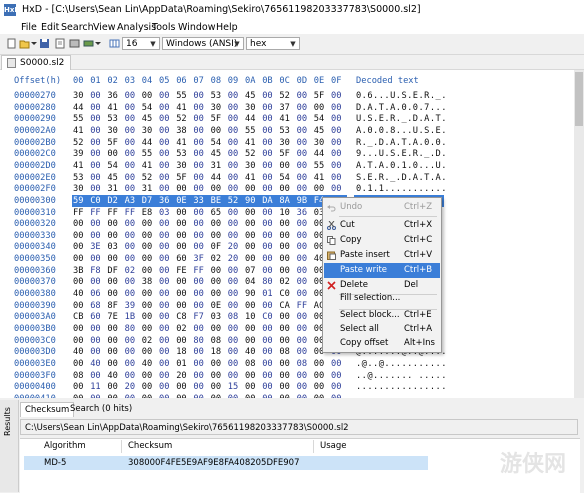 The height and width of the screenshot is (493, 584). I want to click on hex-byte: 36, so click(304, 213).